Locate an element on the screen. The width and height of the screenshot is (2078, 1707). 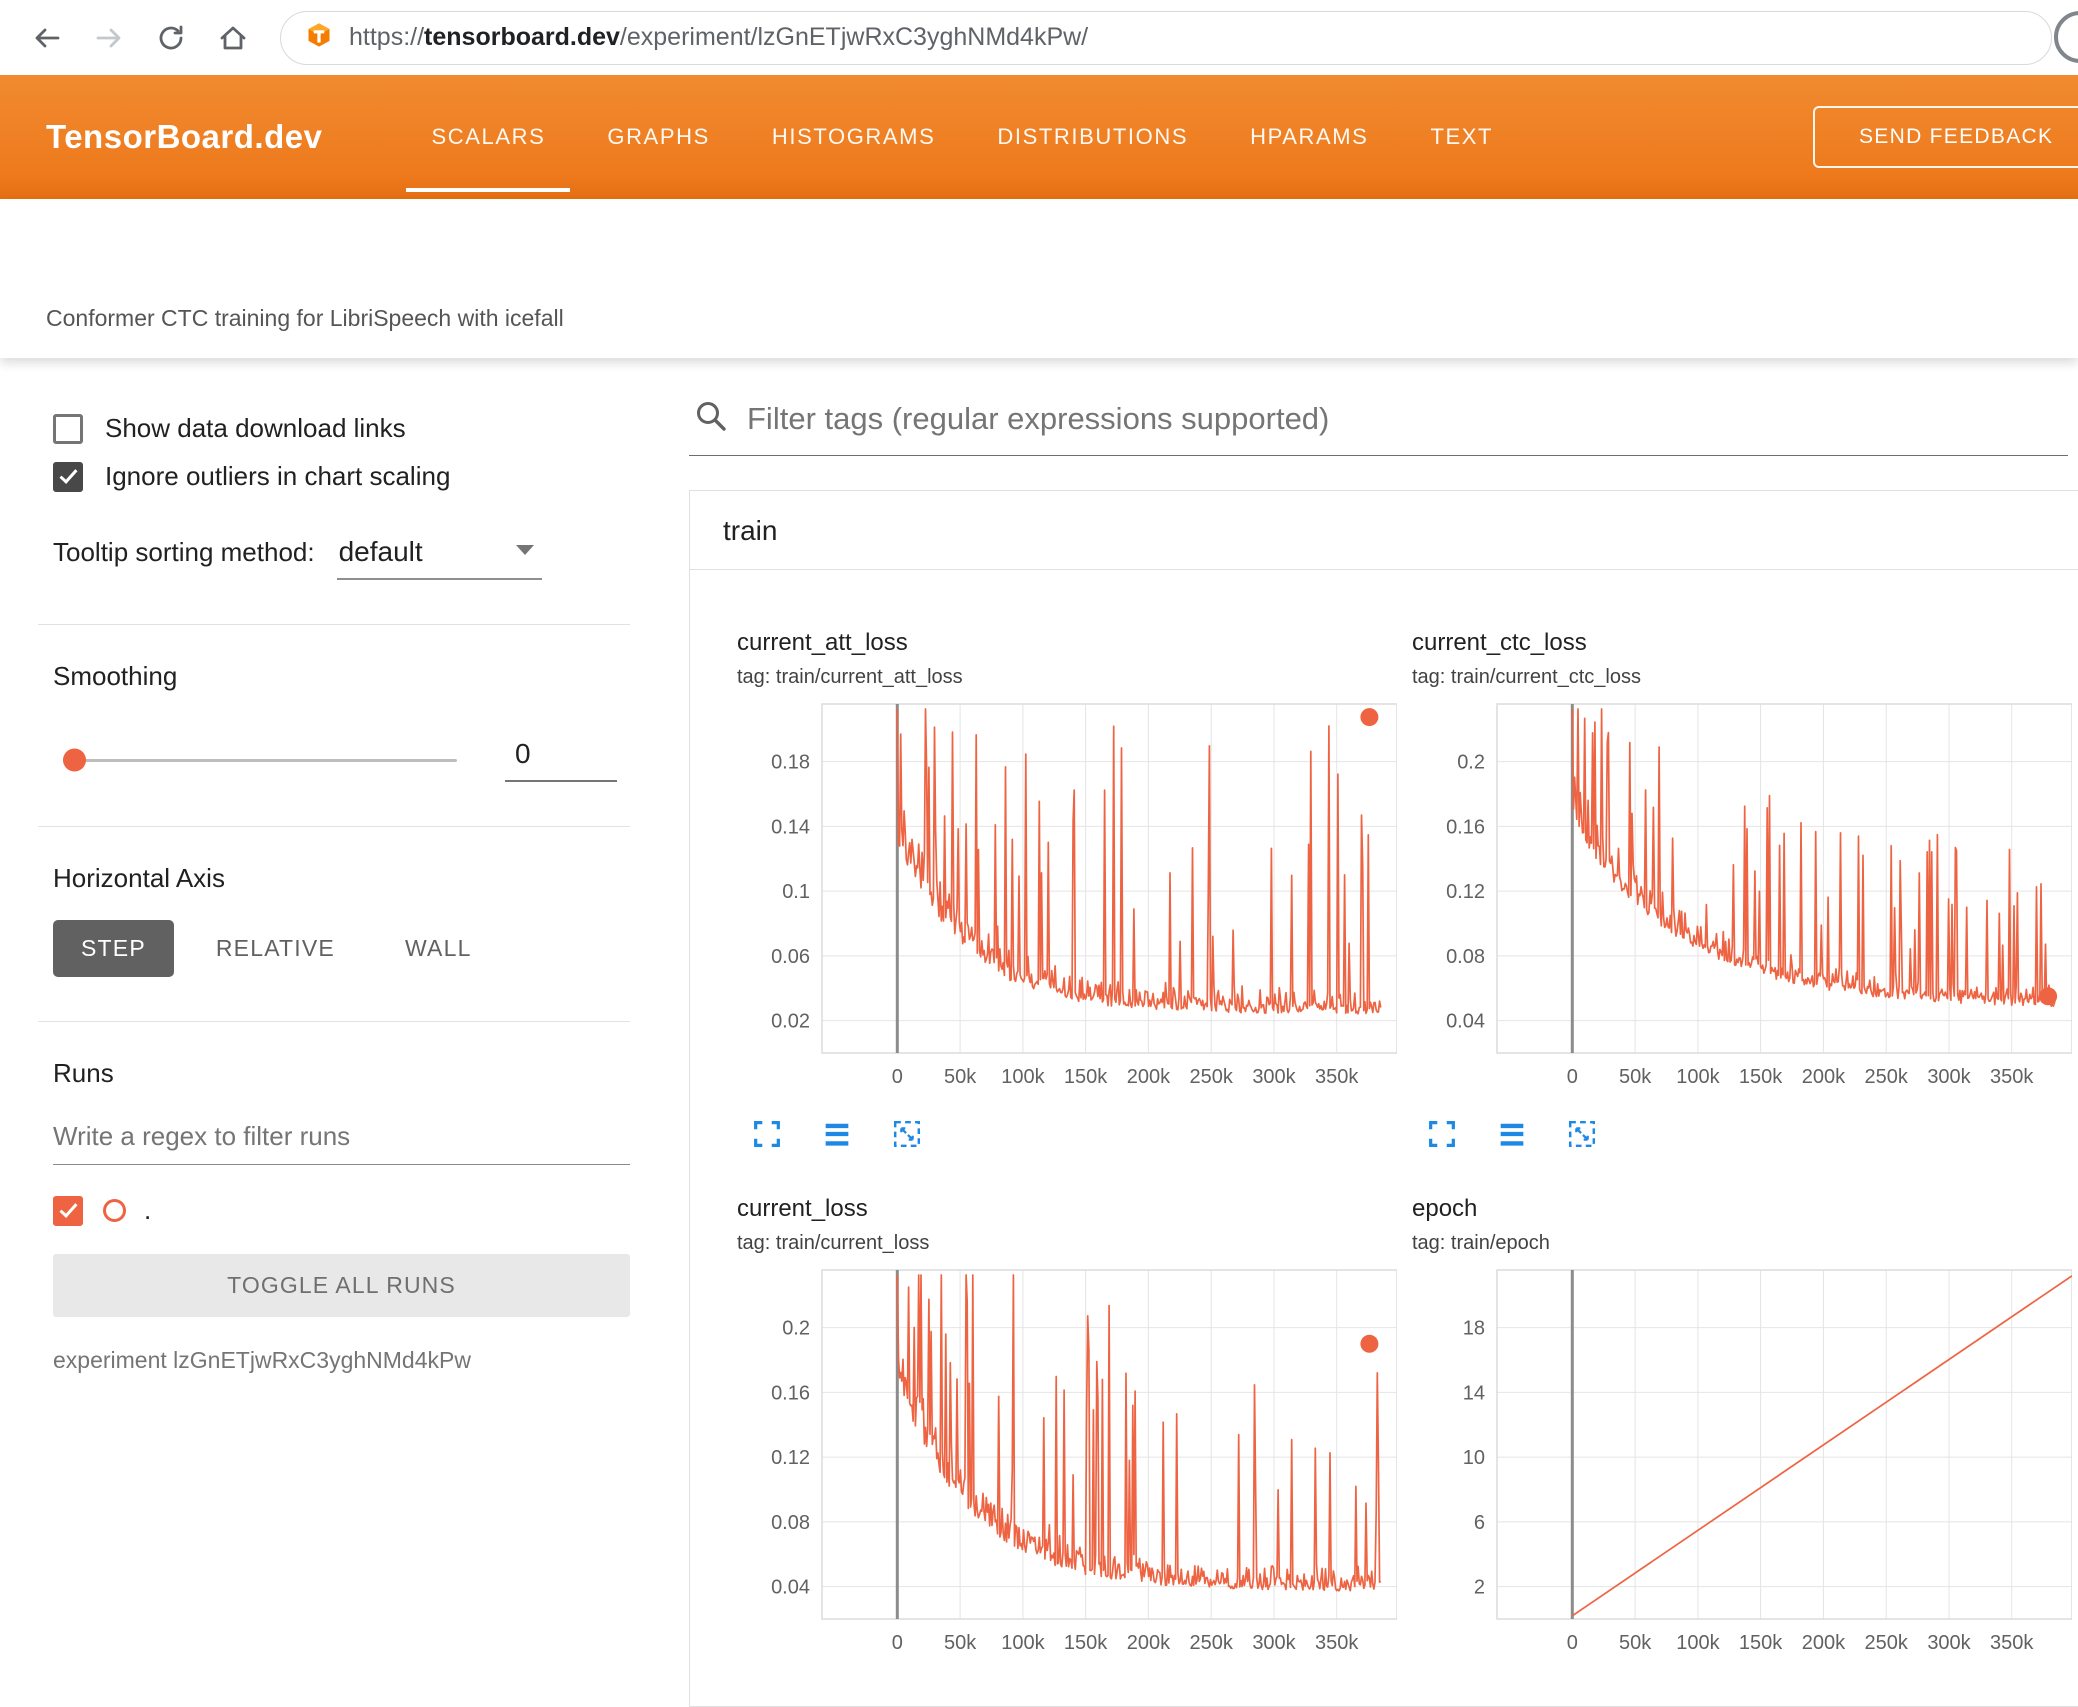
card-title: train is located at coordinates (1384, 530).